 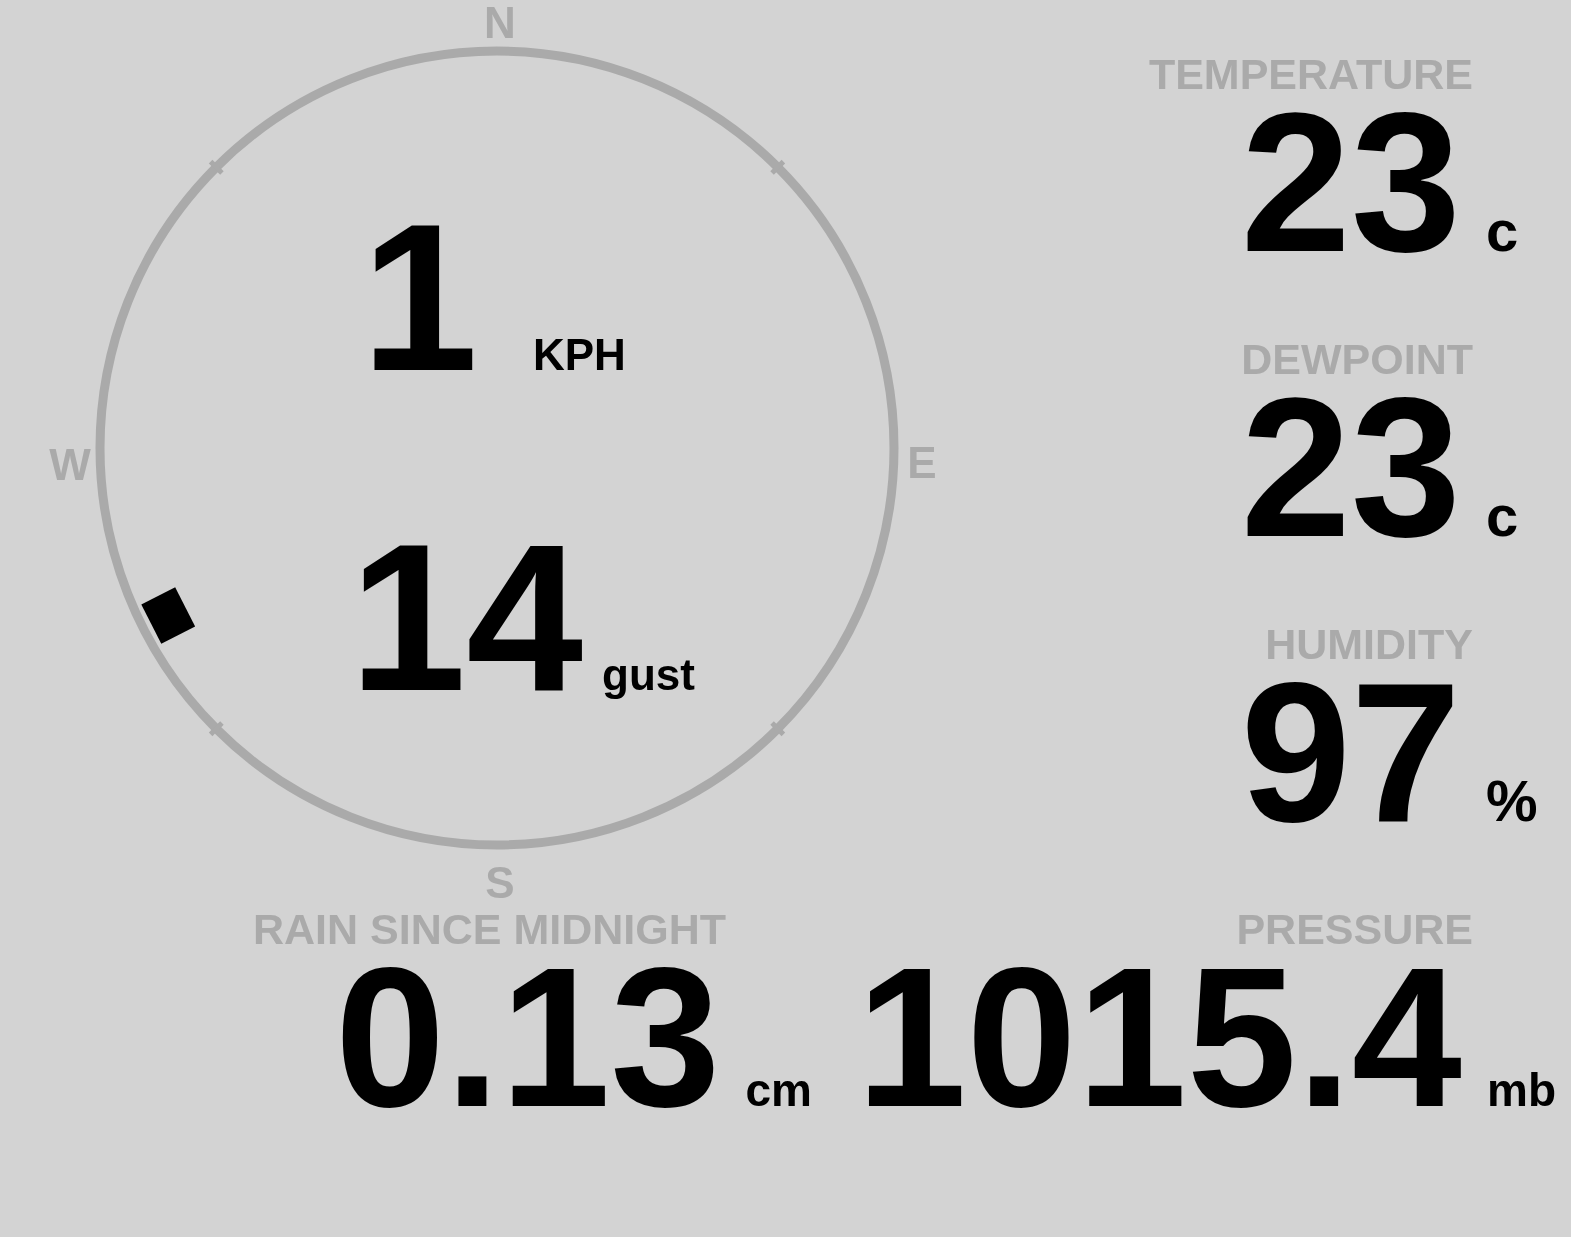 I want to click on gust-speed: 14, so click(x=466, y=617).